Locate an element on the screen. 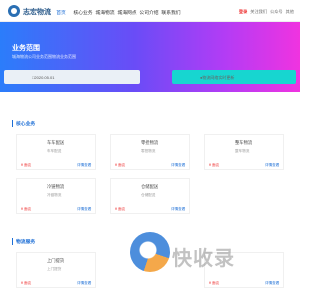 The height and width of the screenshot is (300, 320). date-text: □2020.05.01 is located at coordinates (43, 77).